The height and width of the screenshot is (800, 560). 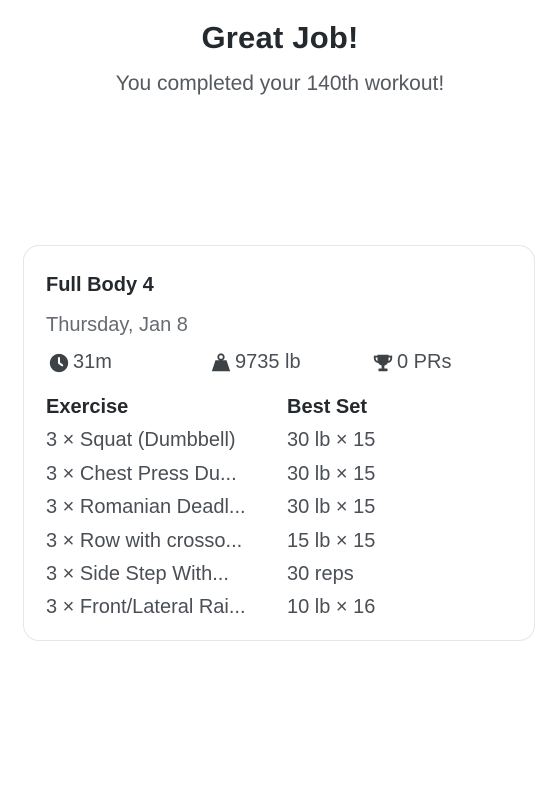 I want to click on workout-date: Thursday, Jan 8, so click(x=117, y=325).